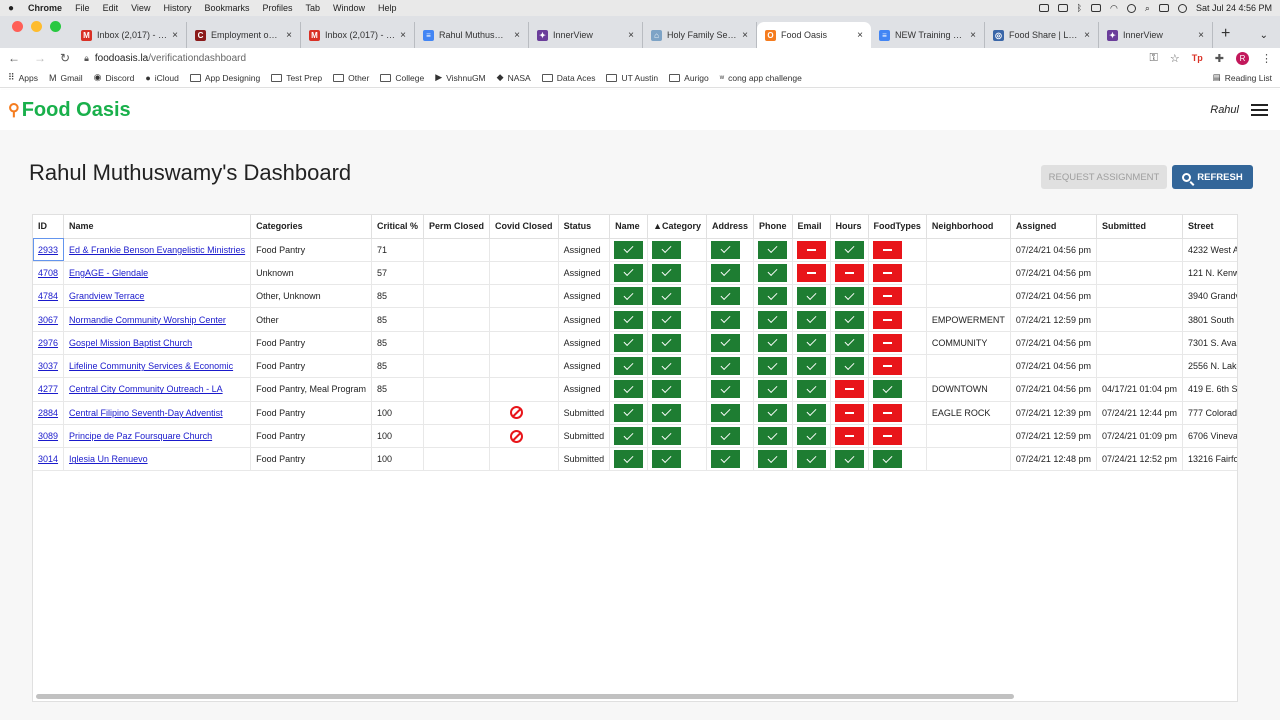 This screenshot has width=1280, height=720. What do you see at coordinates (457, 227) in the screenshot?
I see `column-header: Perm Closed` at bounding box center [457, 227].